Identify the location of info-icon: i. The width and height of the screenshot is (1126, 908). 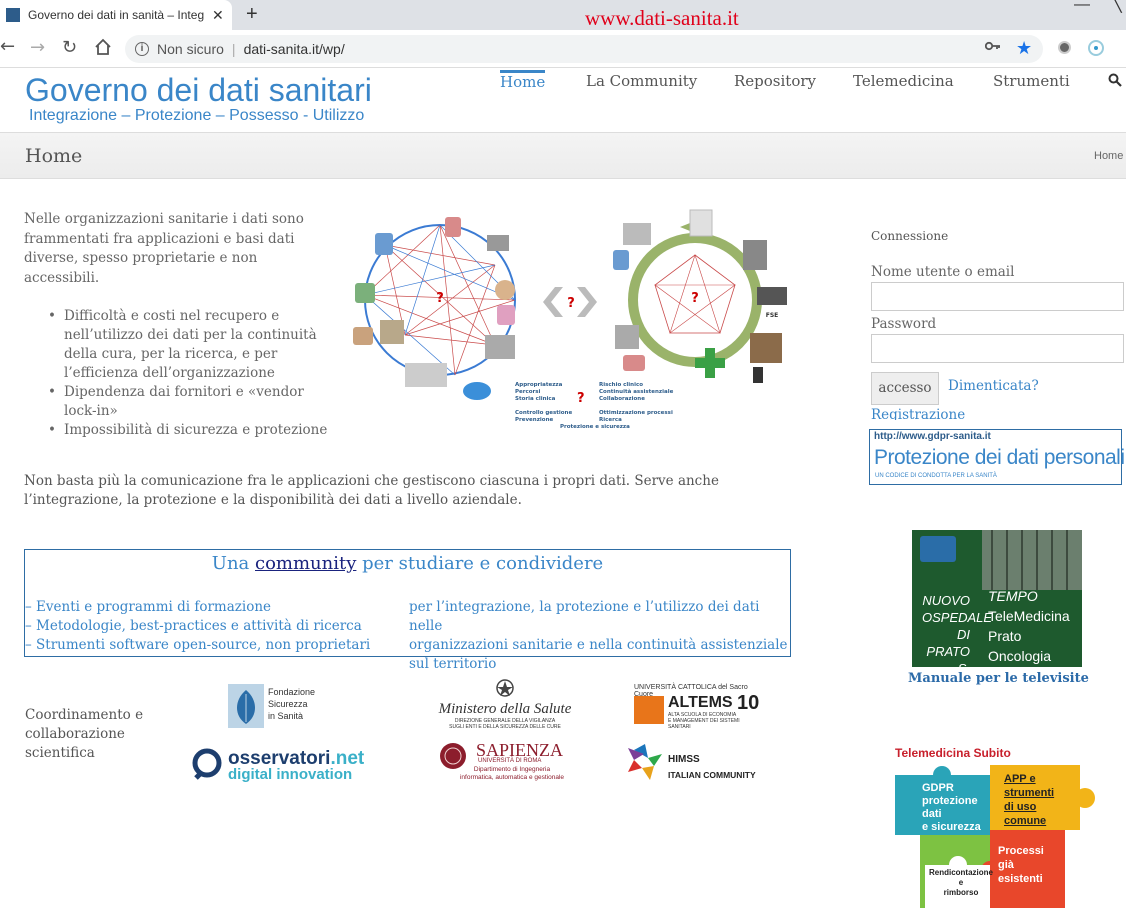
(142, 49).